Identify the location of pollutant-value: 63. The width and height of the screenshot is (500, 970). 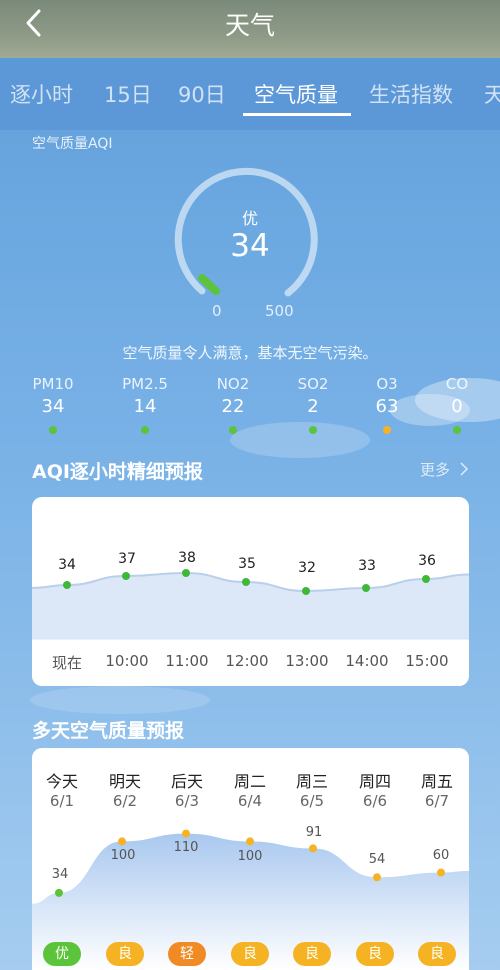
(387, 406).